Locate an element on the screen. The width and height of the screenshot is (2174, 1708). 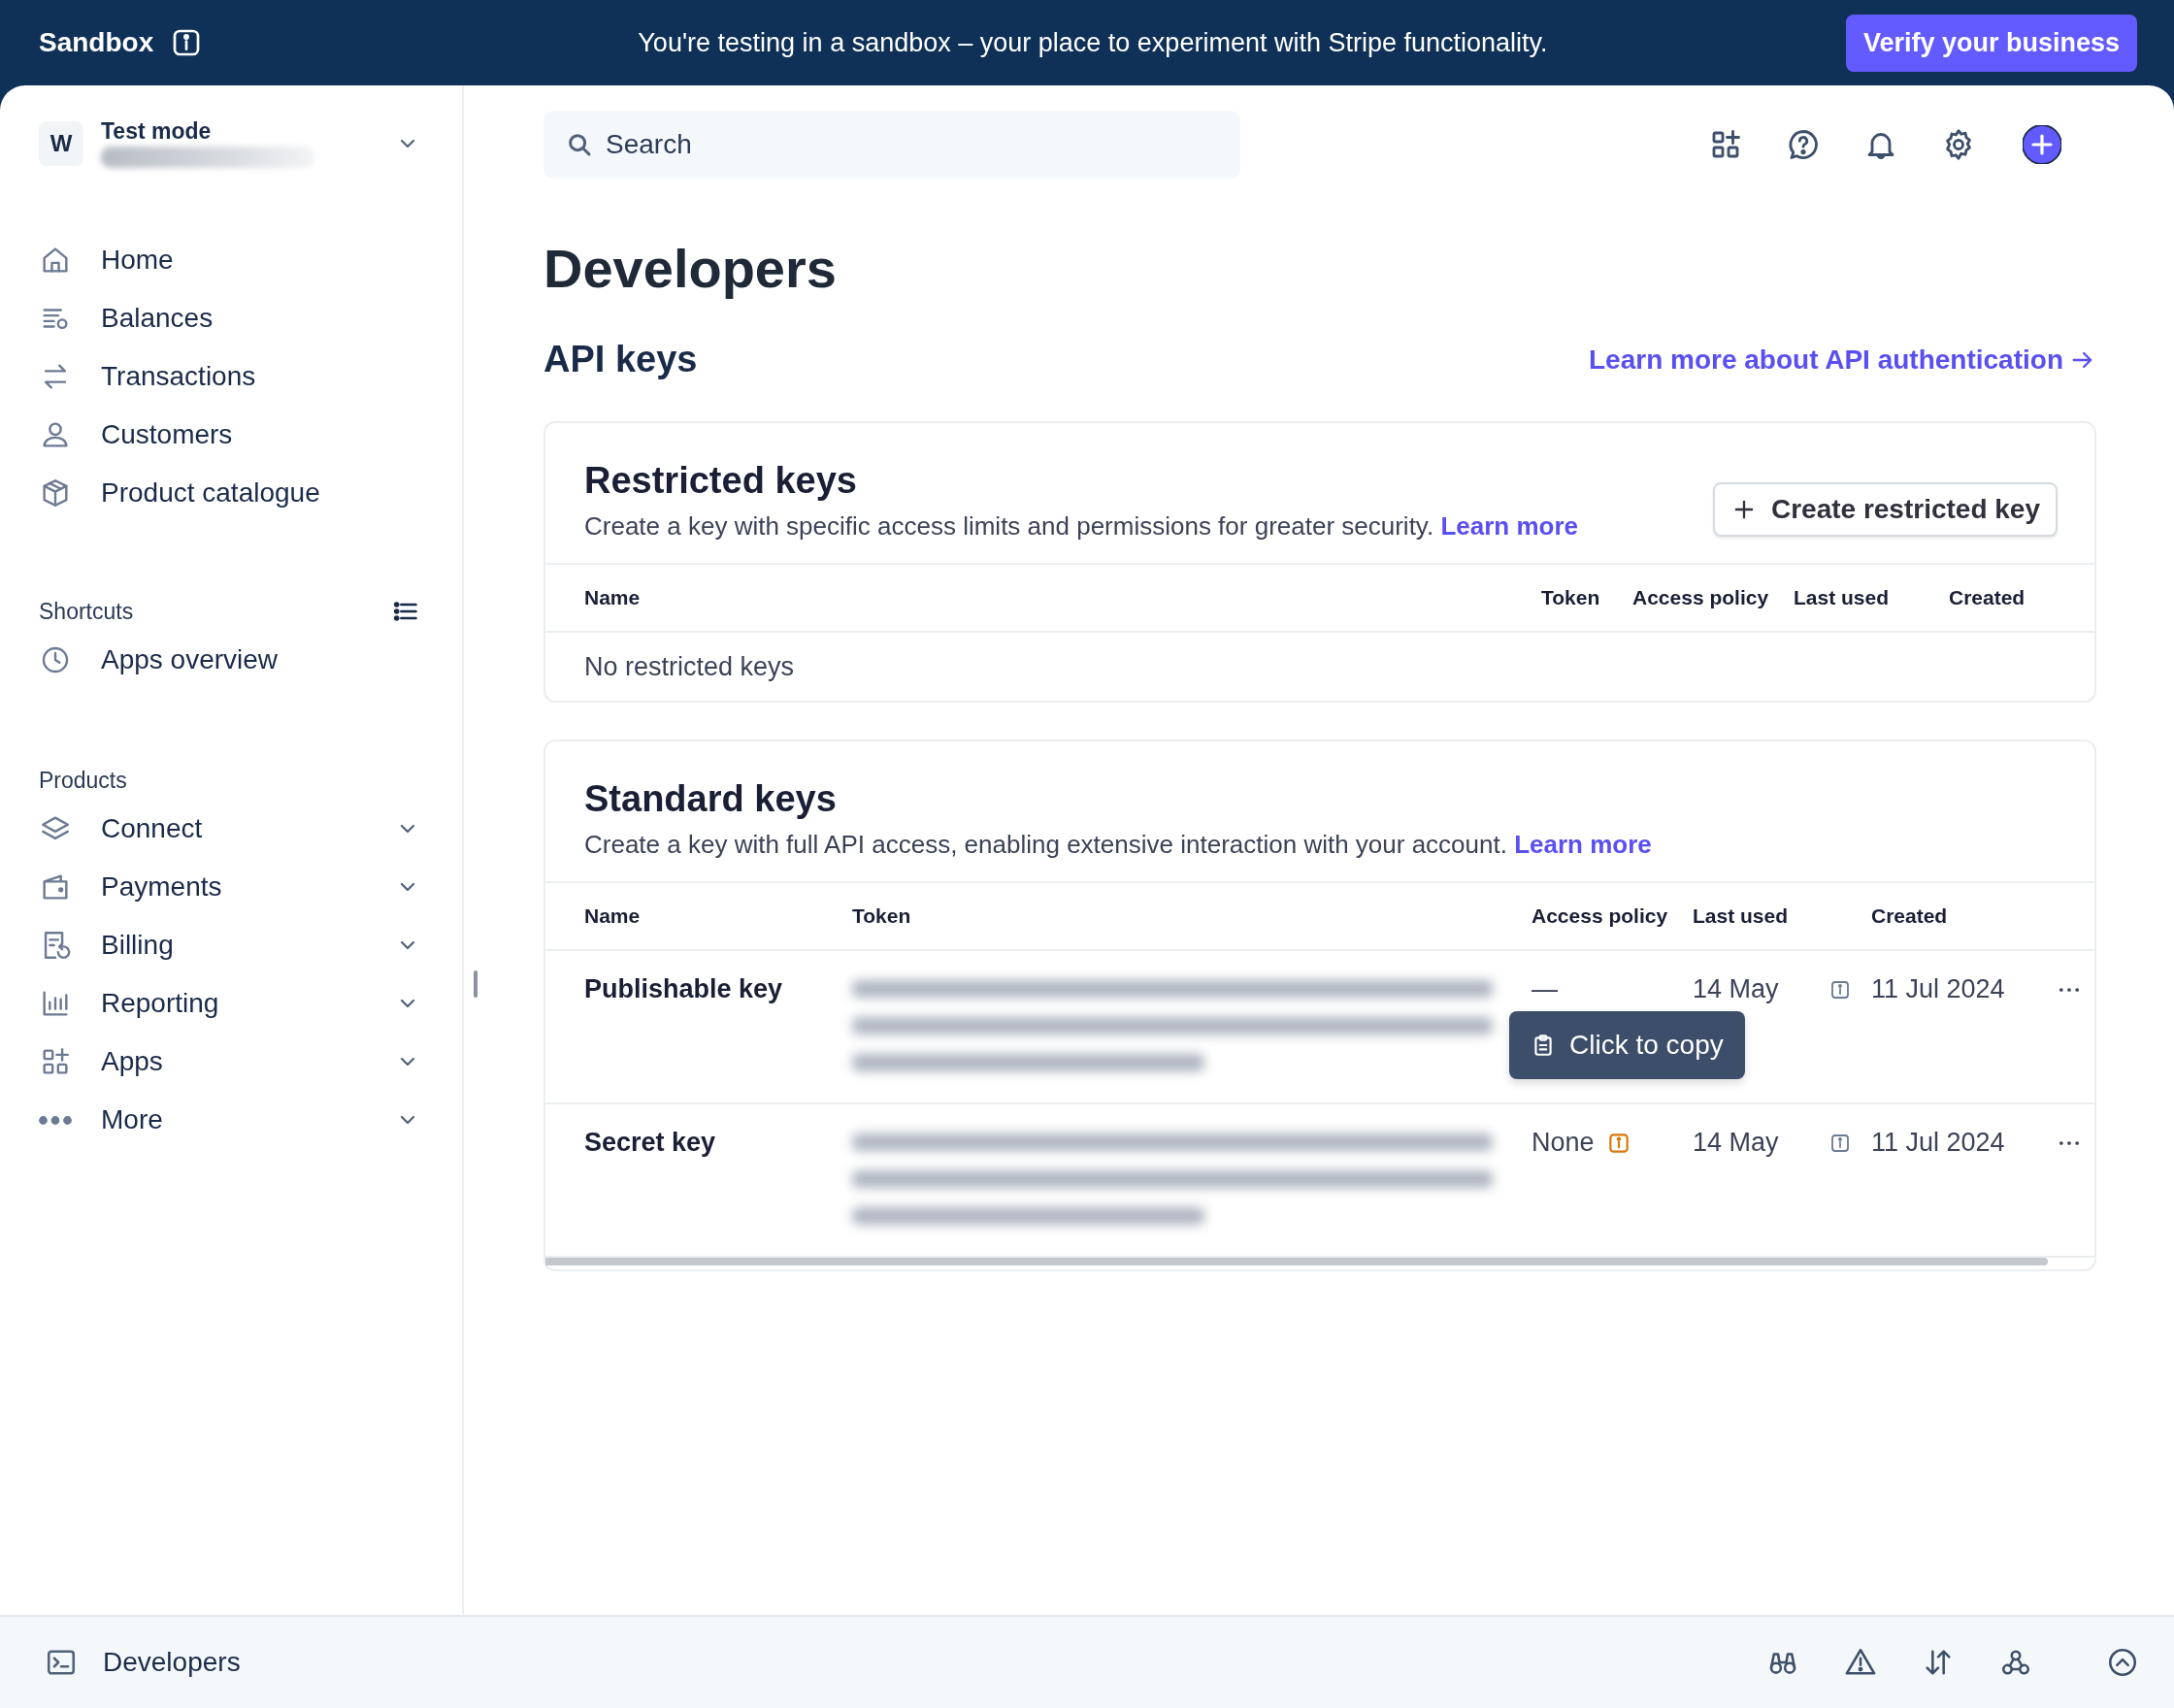
empty-message: No restricted keys is located at coordinates (689, 666).